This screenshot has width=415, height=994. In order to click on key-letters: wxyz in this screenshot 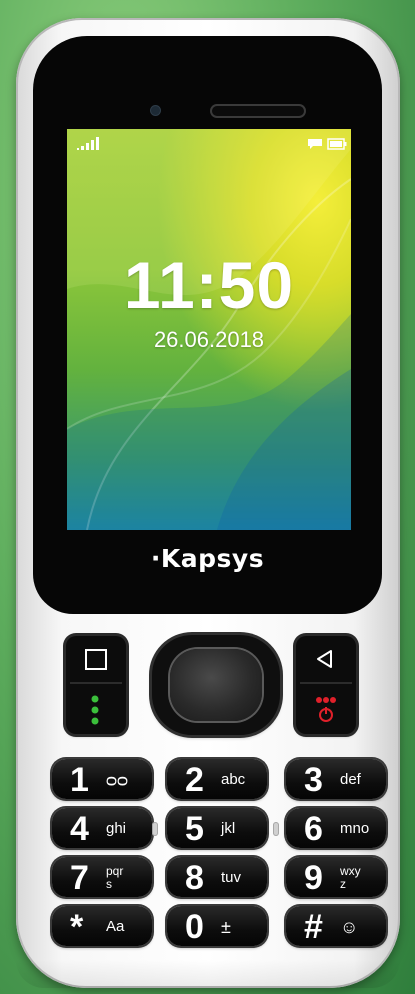, I will do `click(350, 877)`.